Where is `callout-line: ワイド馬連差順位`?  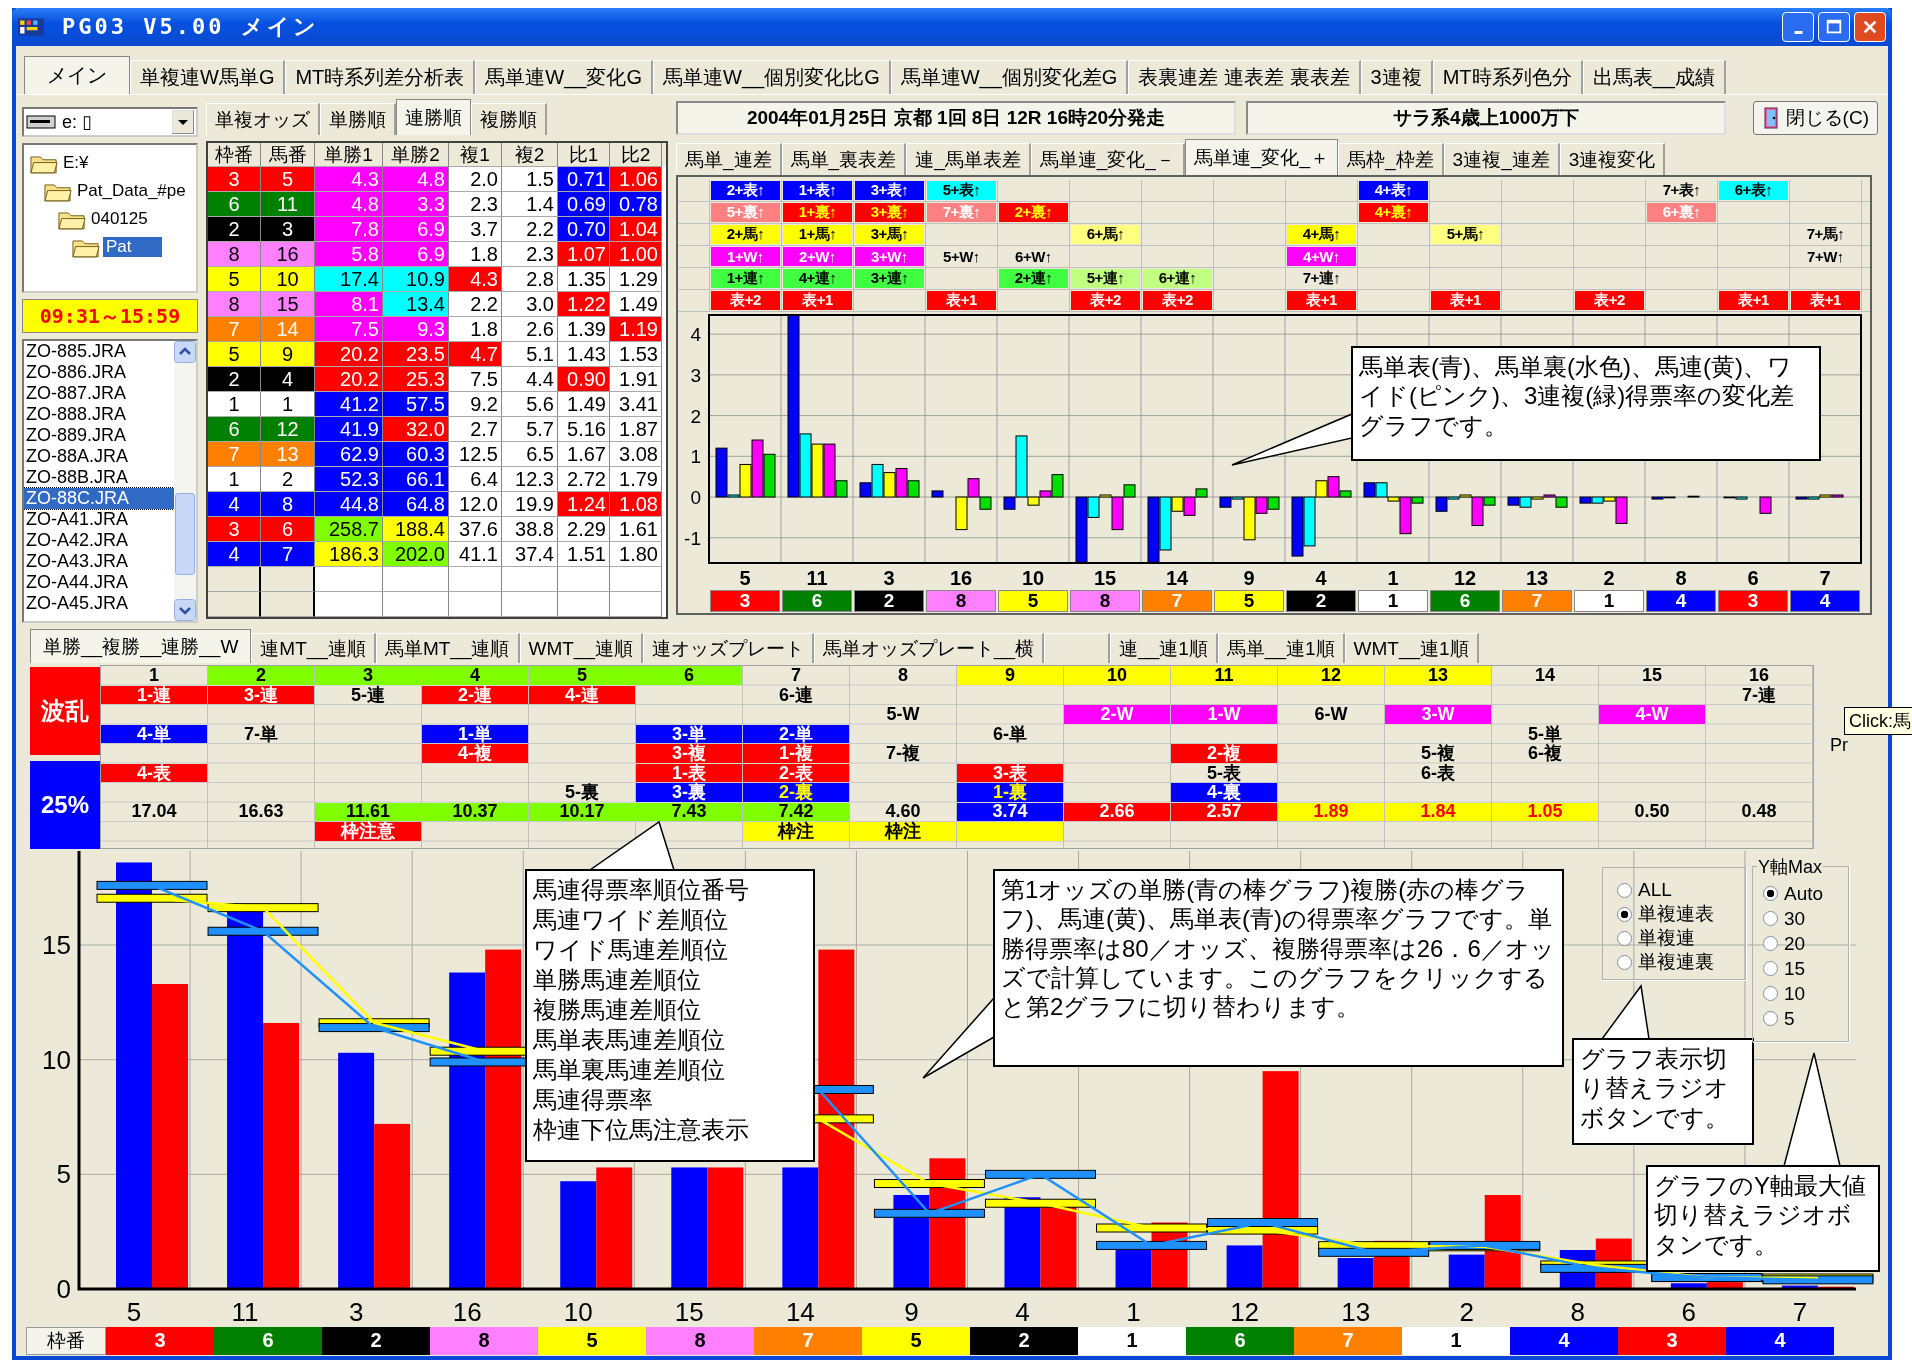
callout-line: ワイド馬連差順位 is located at coordinates (631, 950).